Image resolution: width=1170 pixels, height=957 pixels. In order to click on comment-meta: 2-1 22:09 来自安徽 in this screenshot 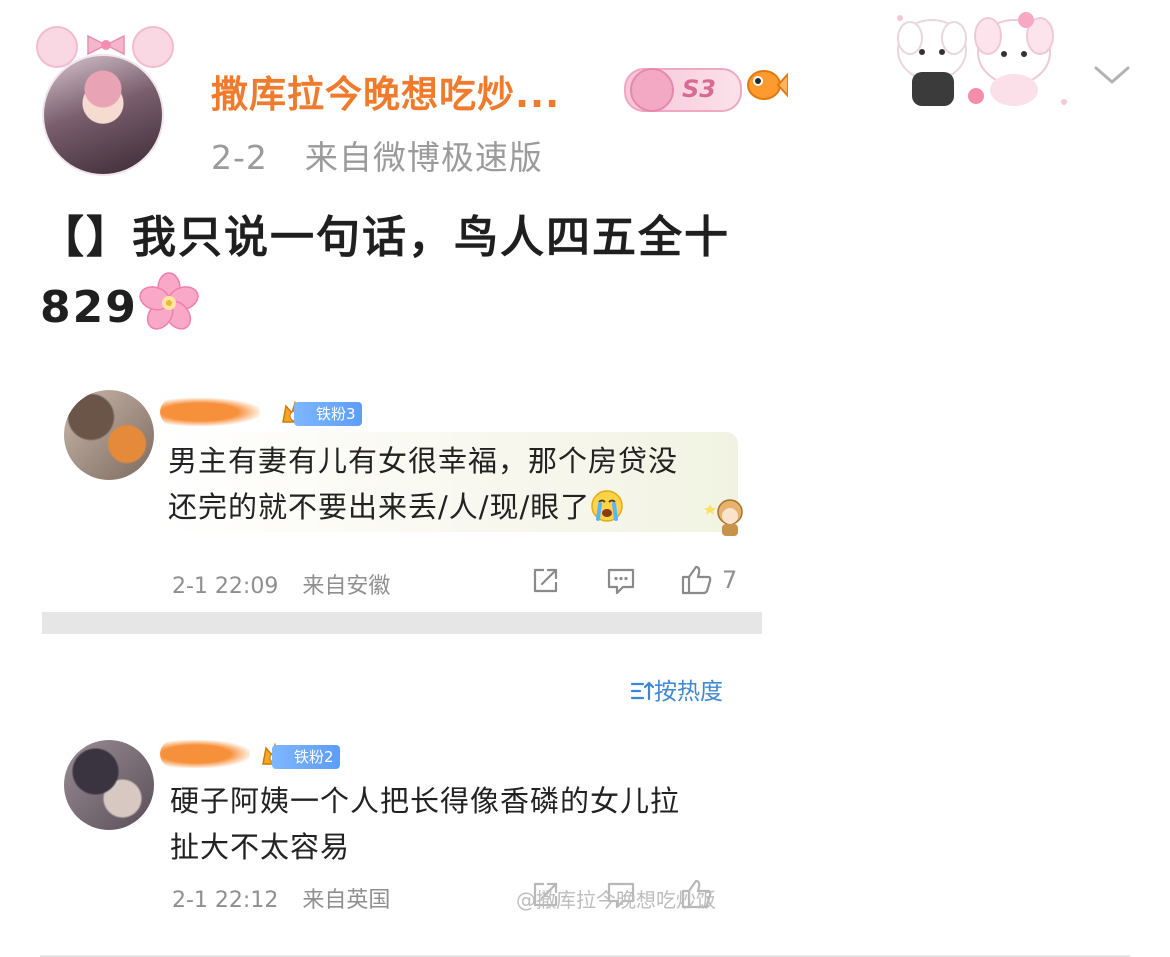, I will do `click(281, 584)`.